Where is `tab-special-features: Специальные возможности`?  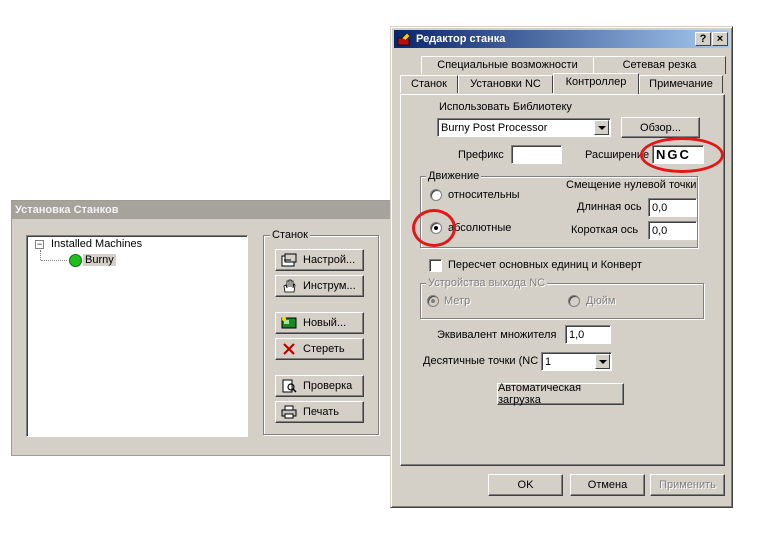 tab-special-features: Специальные возможности is located at coordinates (507, 65).